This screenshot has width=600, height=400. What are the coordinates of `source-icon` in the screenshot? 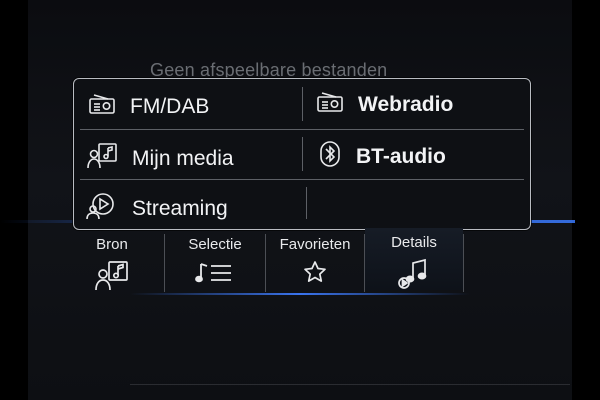 It's located at (112, 278).